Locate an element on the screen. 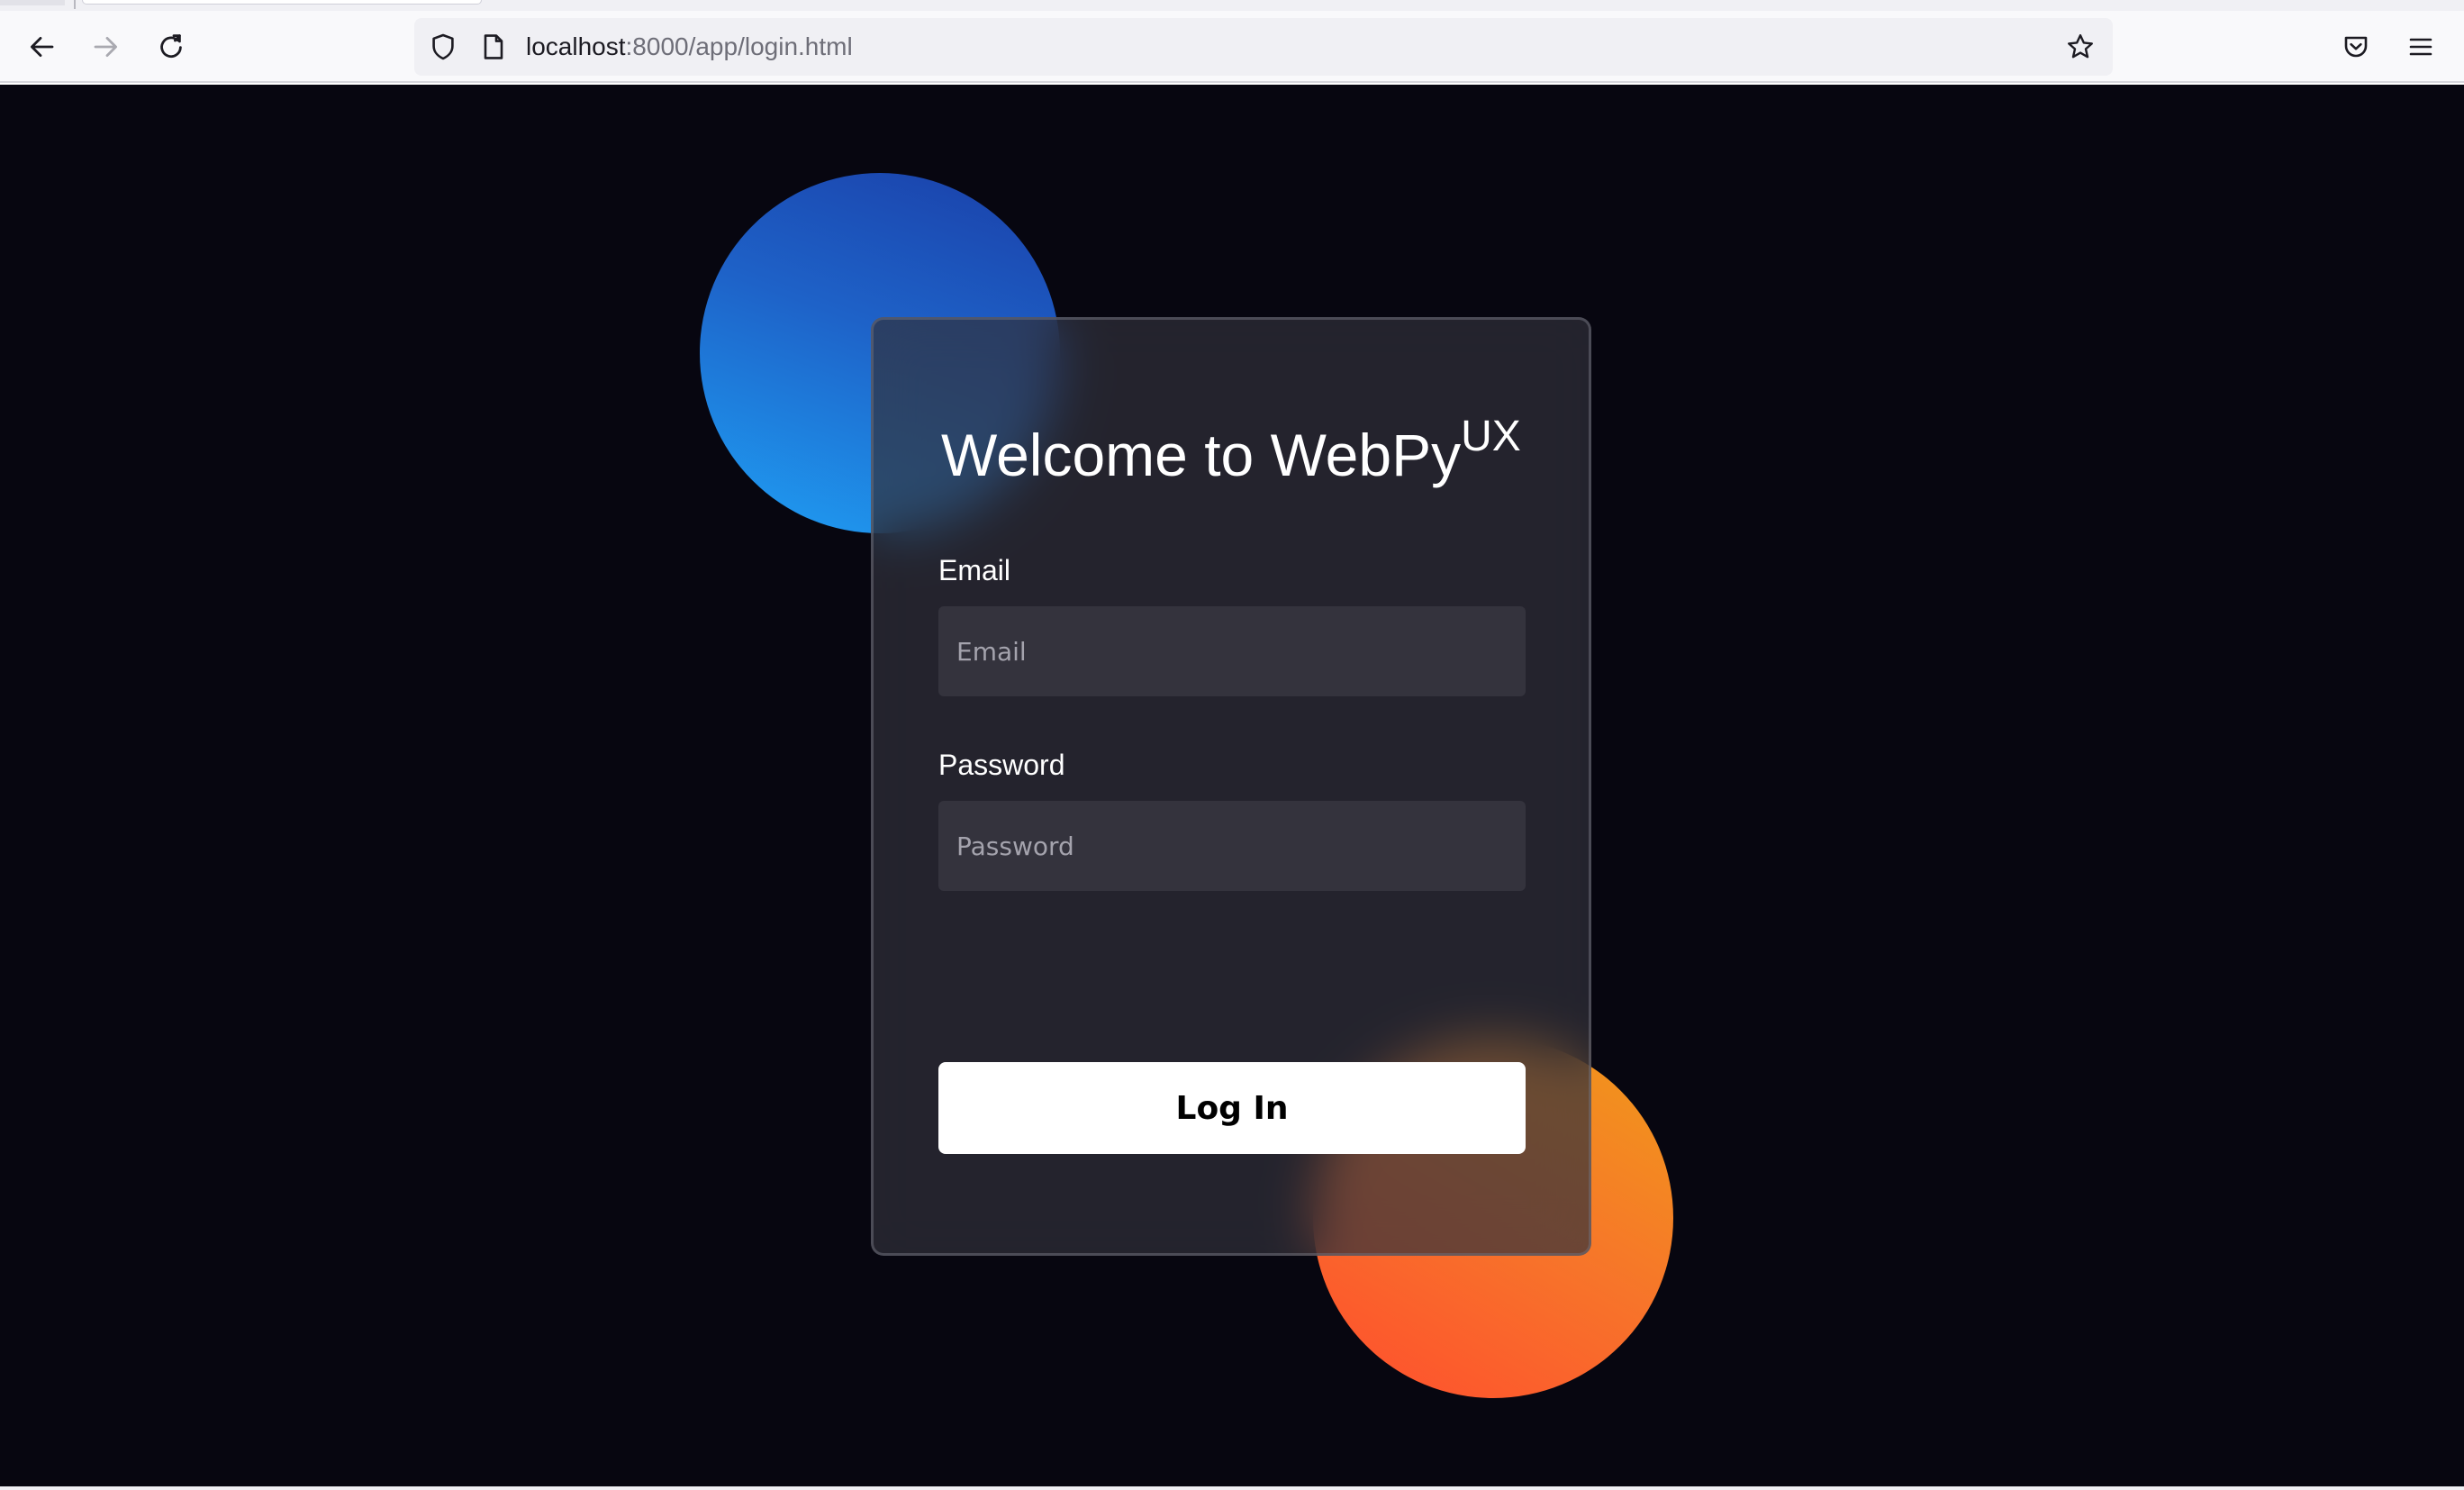  login-title-text: Welcome to WebPy is located at coordinates (1201, 455).